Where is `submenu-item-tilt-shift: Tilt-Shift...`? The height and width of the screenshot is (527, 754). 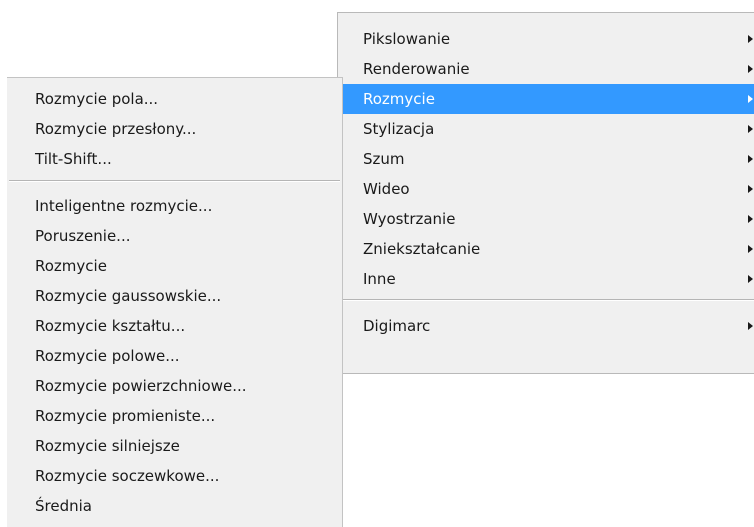 submenu-item-tilt-shift: Tilt-Shift... is located at coordinates (174, 159).